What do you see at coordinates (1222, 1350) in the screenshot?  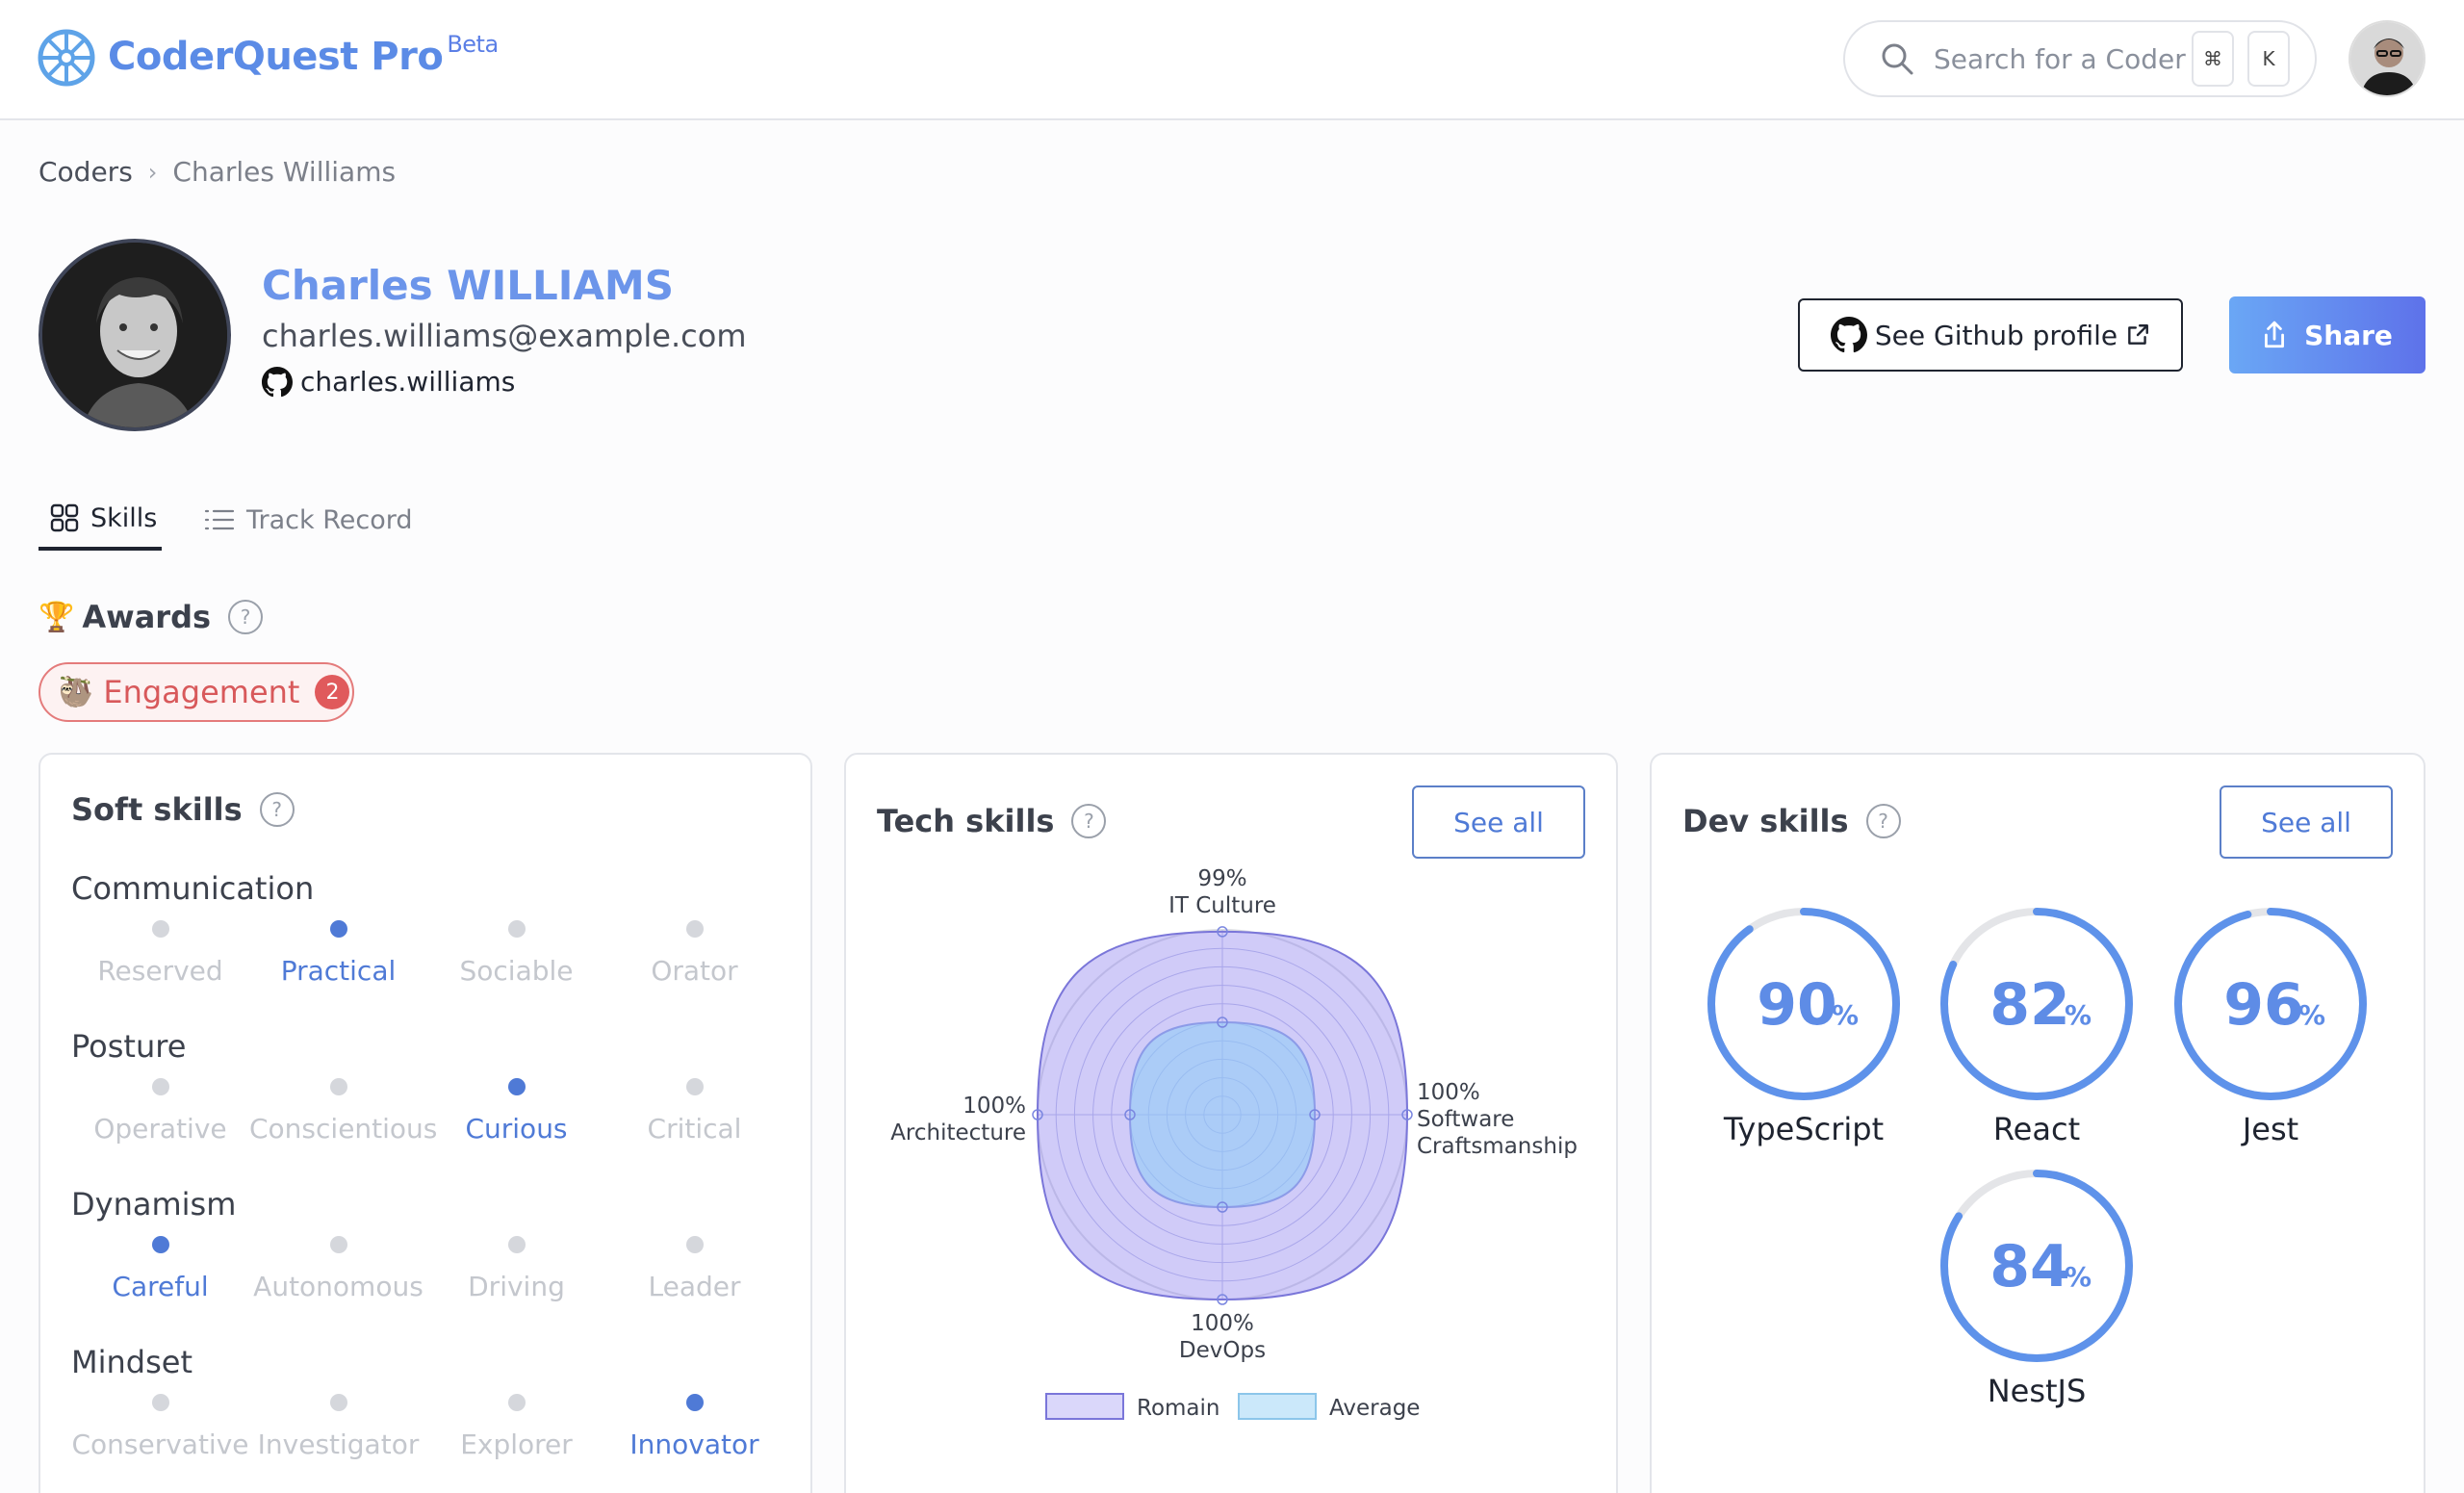 I see `radar-axis-label: DevOps` at bounding box center [1222, 1350].